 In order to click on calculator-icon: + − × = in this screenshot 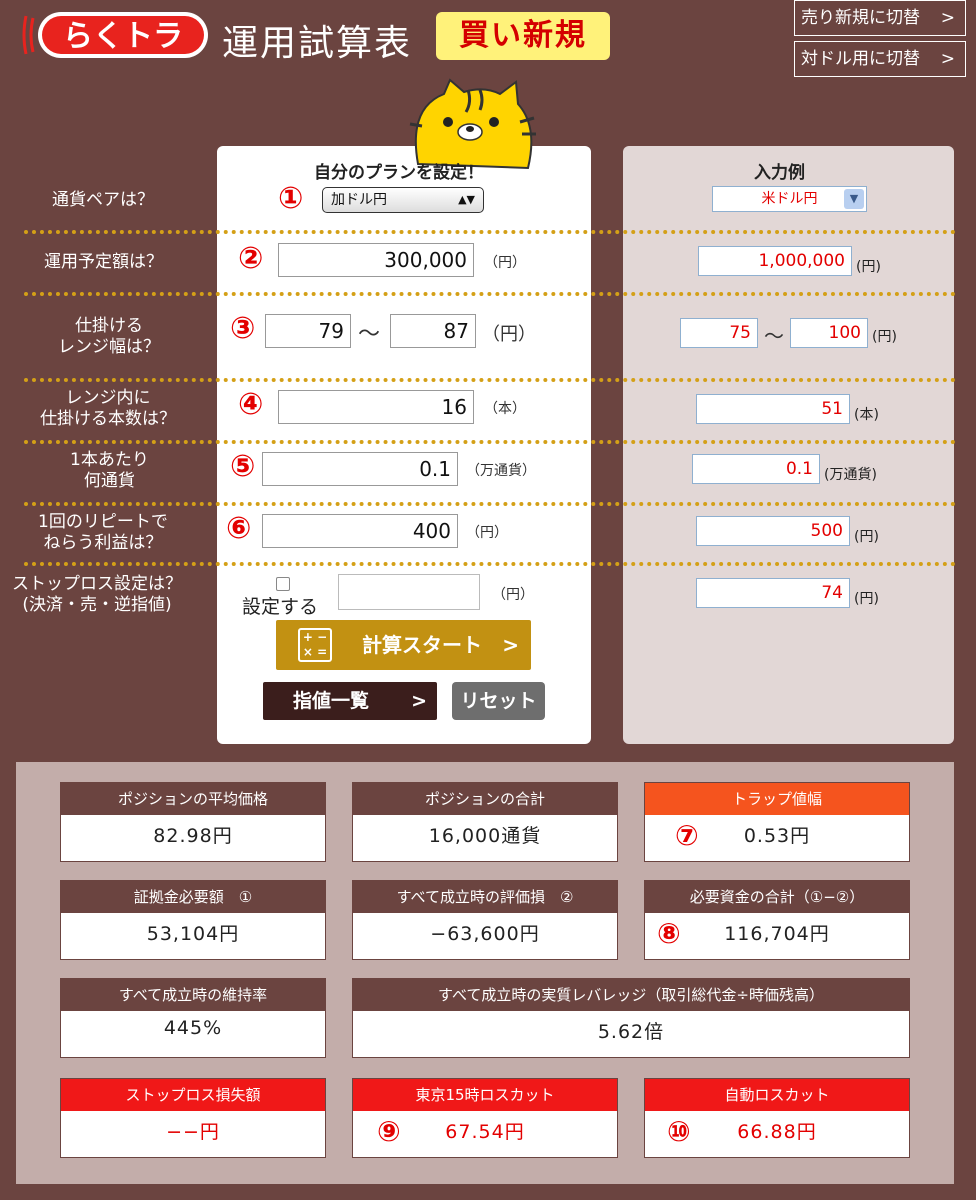, I will do `click(315, 645)`.